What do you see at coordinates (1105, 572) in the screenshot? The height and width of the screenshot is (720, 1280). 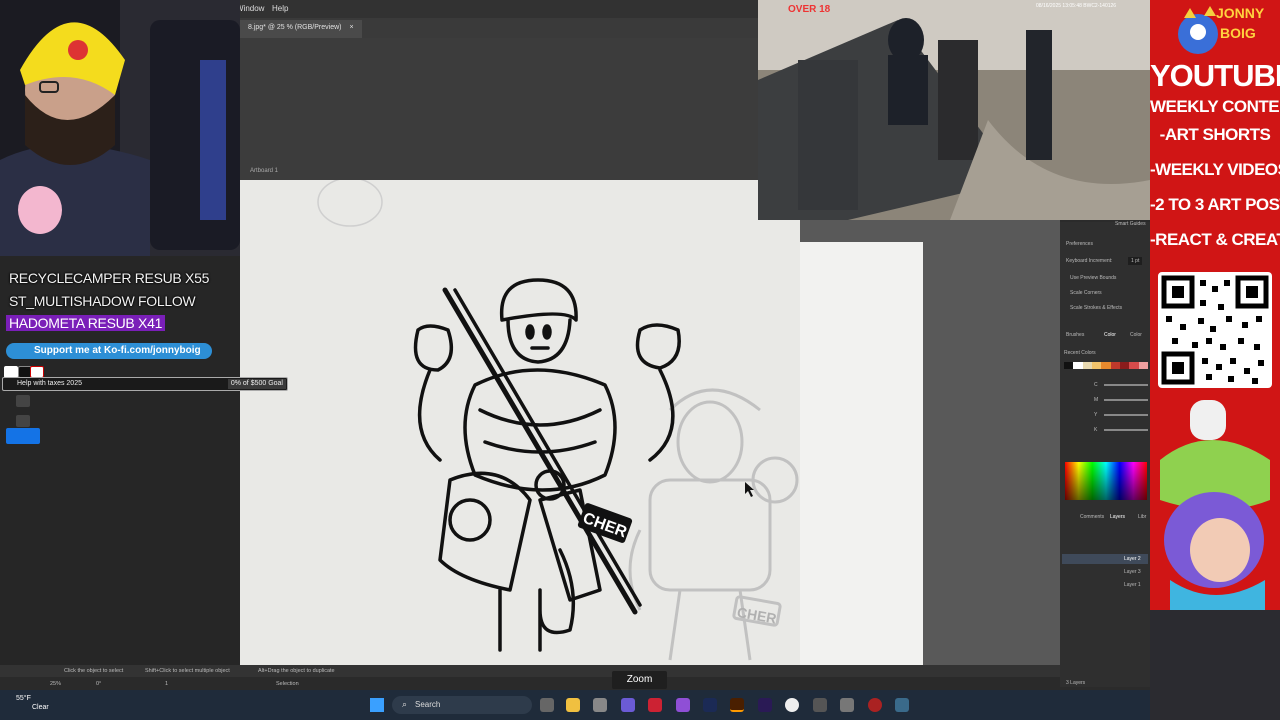 I see `layer-row: Layer 3` at bounding box center [1105, 572].